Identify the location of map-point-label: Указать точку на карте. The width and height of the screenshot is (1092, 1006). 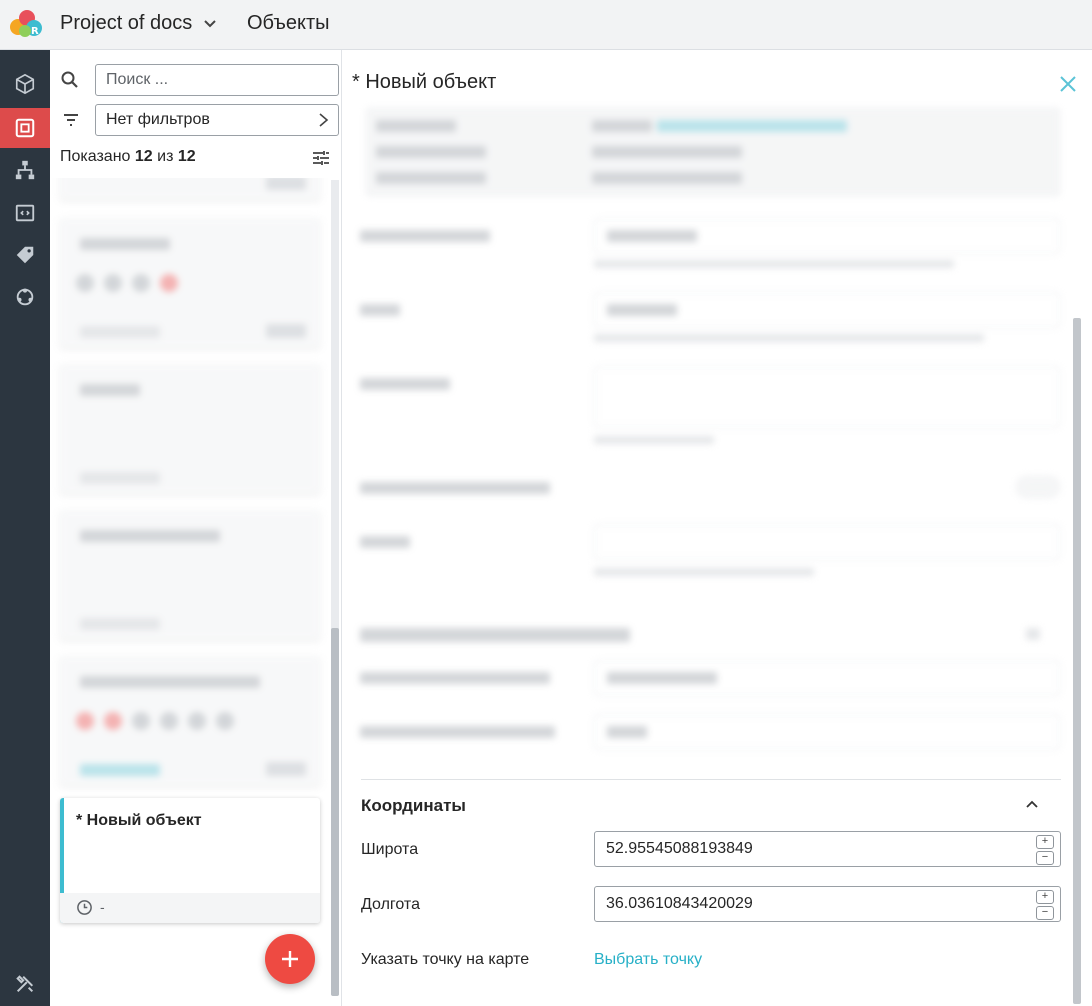
(445, 959).